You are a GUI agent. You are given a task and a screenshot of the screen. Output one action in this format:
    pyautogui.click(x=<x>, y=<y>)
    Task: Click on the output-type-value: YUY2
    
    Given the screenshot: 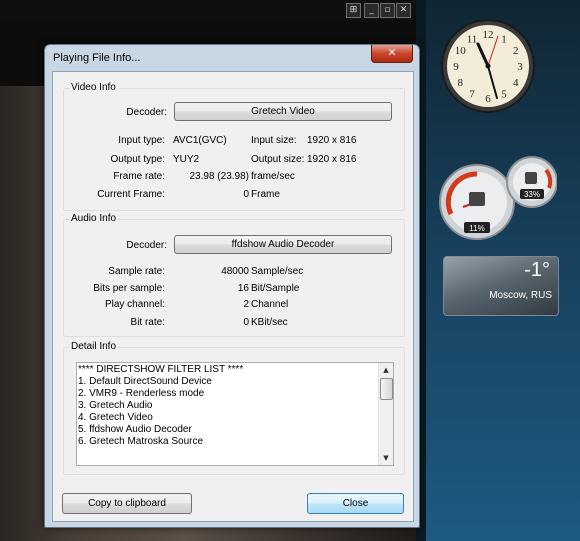 What is the action you would take?
    pyautogui.click(x=186, y=159)
    